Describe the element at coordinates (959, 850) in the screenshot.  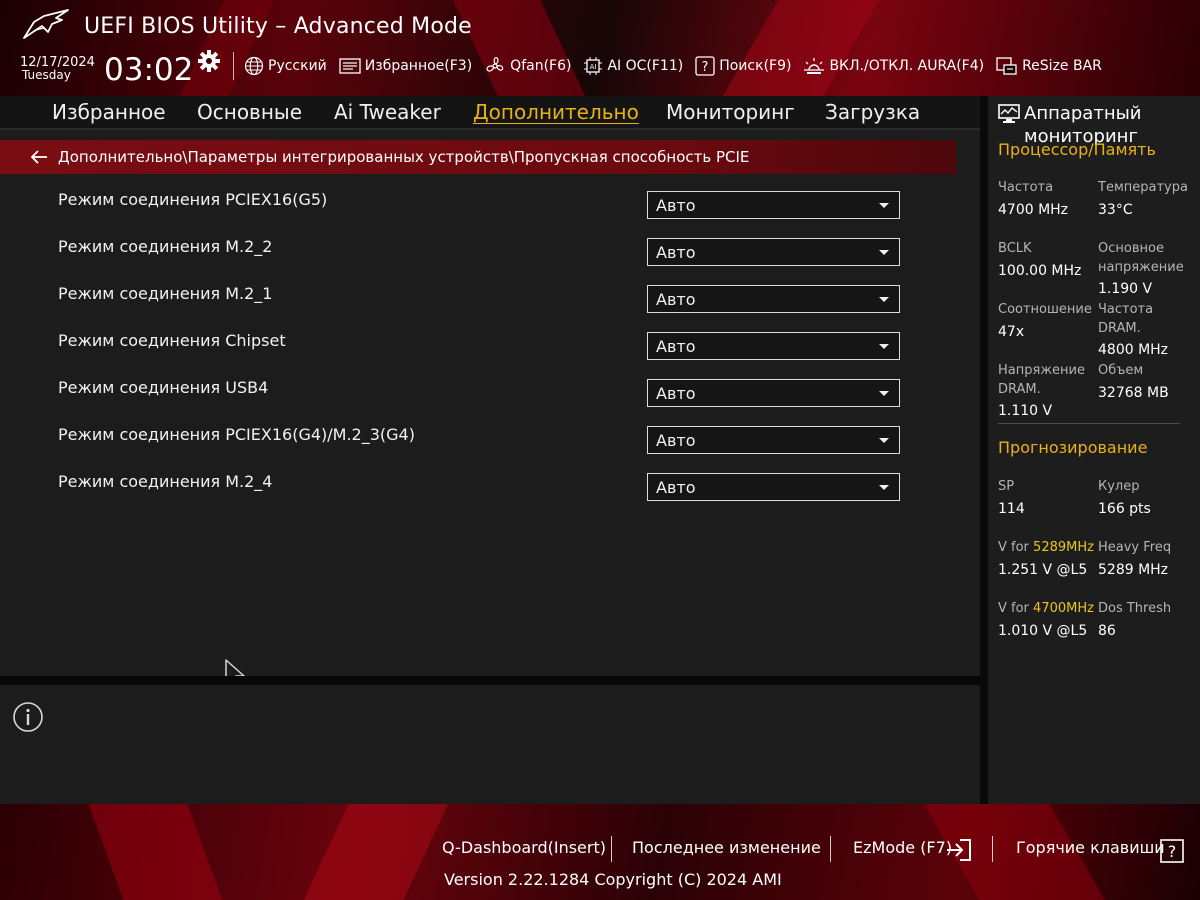
I see `exit-icon` at that location.